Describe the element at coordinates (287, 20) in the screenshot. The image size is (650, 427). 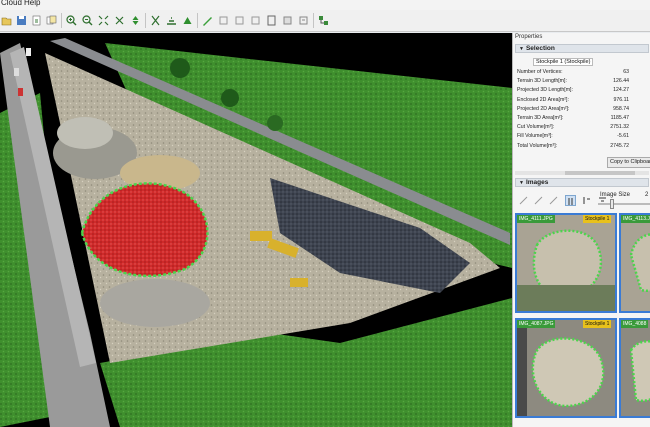
I see `box5-icon` at that location.